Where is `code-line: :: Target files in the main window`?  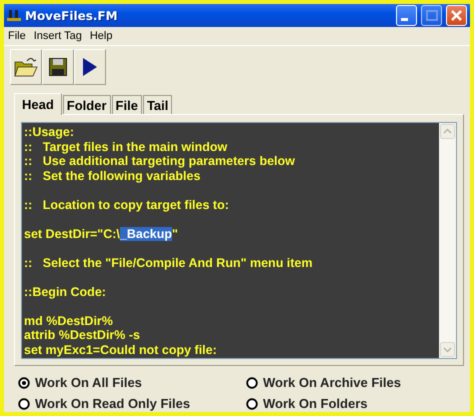
code-line: :: Target files in the main window is located at coordinates (126, 147).